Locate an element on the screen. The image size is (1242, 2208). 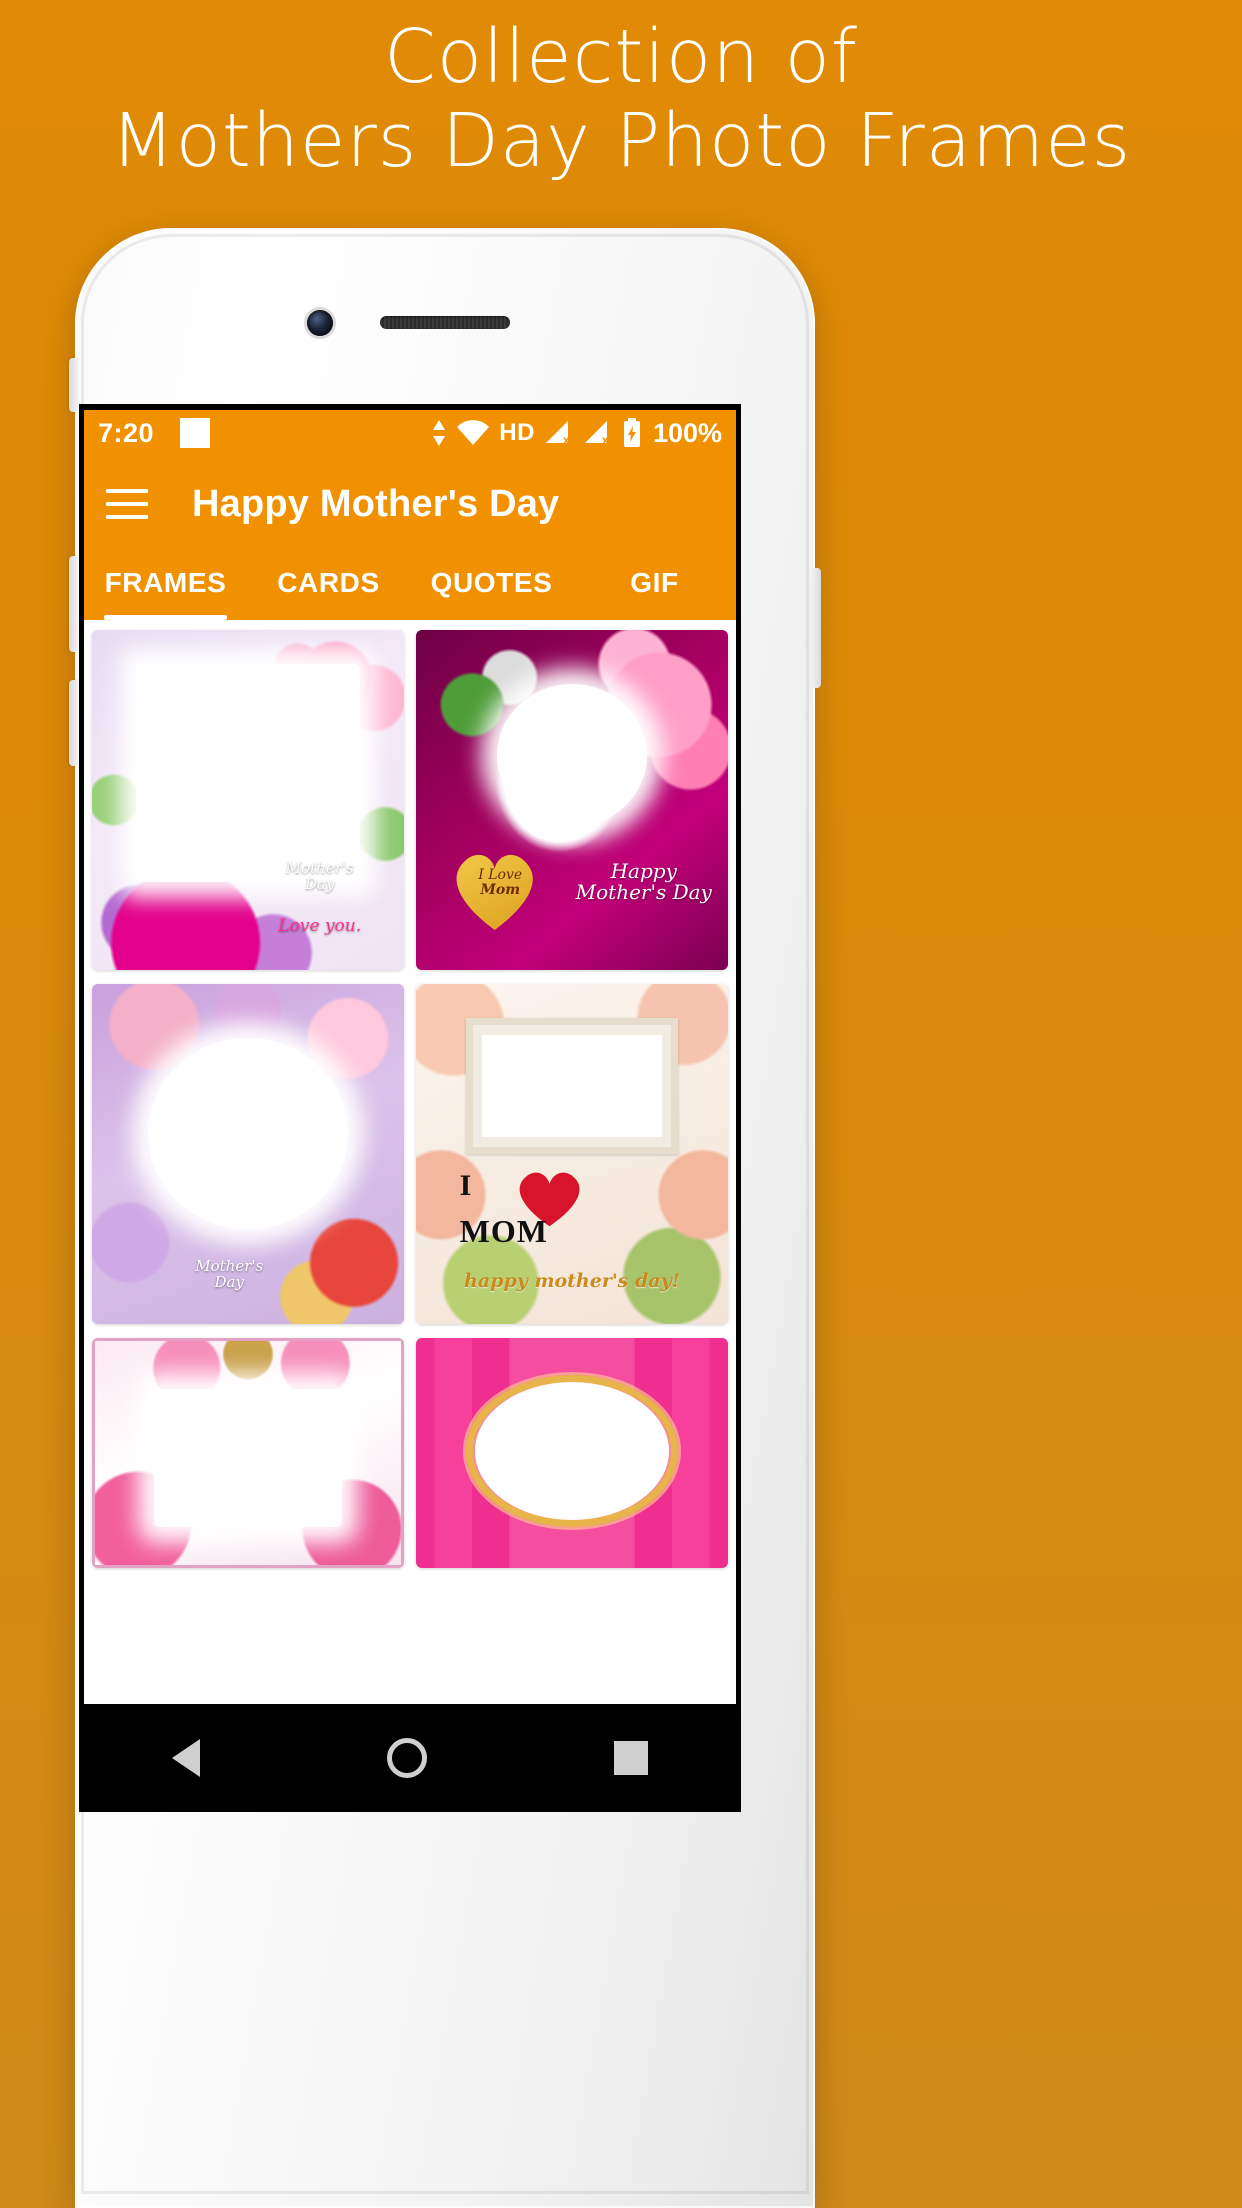
front-camera-icon is located at coordinates (320, 323).